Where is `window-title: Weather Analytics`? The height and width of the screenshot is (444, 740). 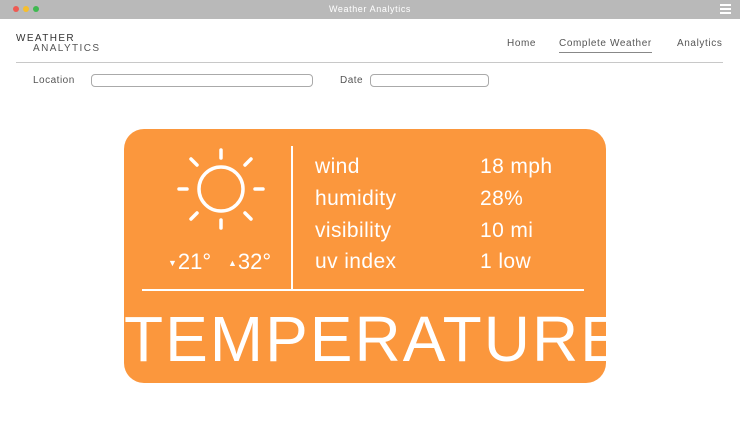
window-title: Weather Analytics is located at coordinates (370, 9).